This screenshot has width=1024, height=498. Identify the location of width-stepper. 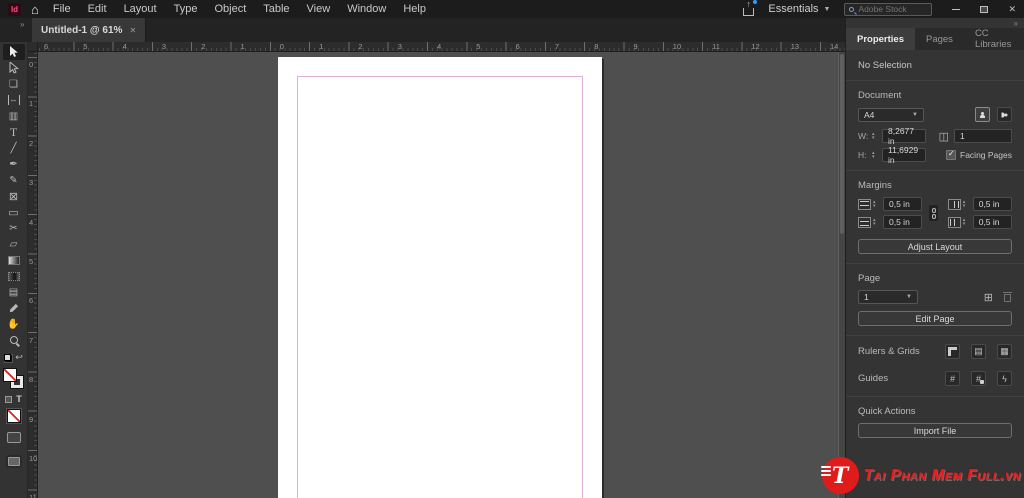
(876, 136).